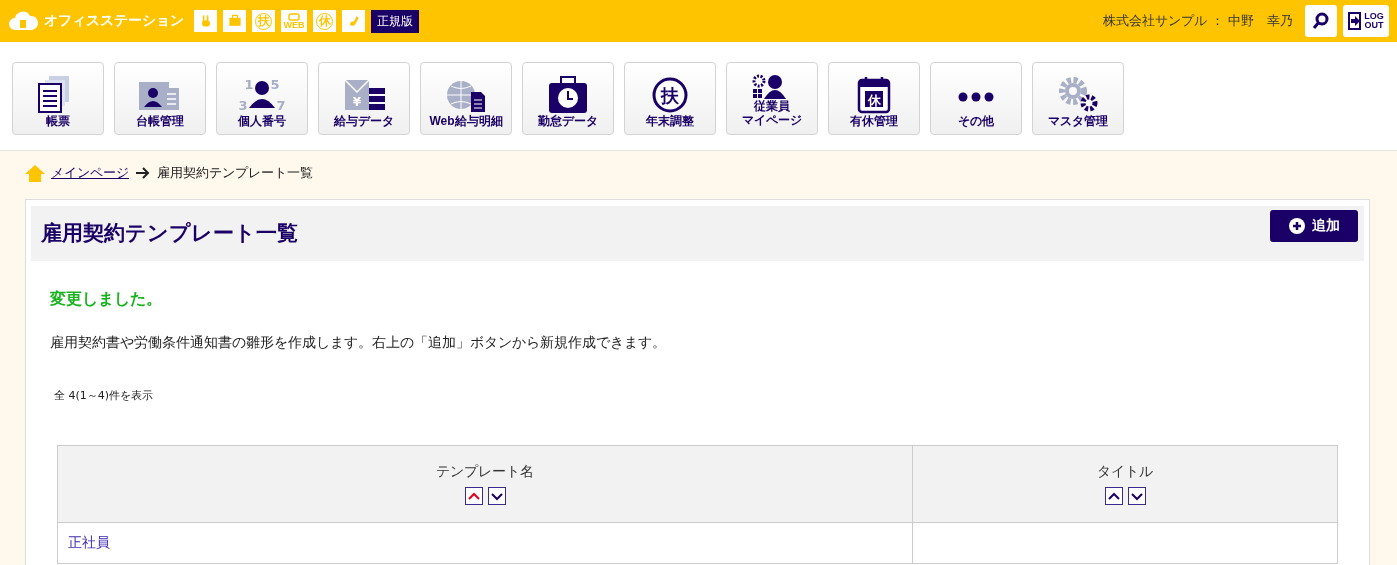 The height and width of the screenshot is (565, 1397). Describe the element at coordinates (364, 98) in the screenshot. I see `nav-menu-button: ¥ 給与データ` at that location.